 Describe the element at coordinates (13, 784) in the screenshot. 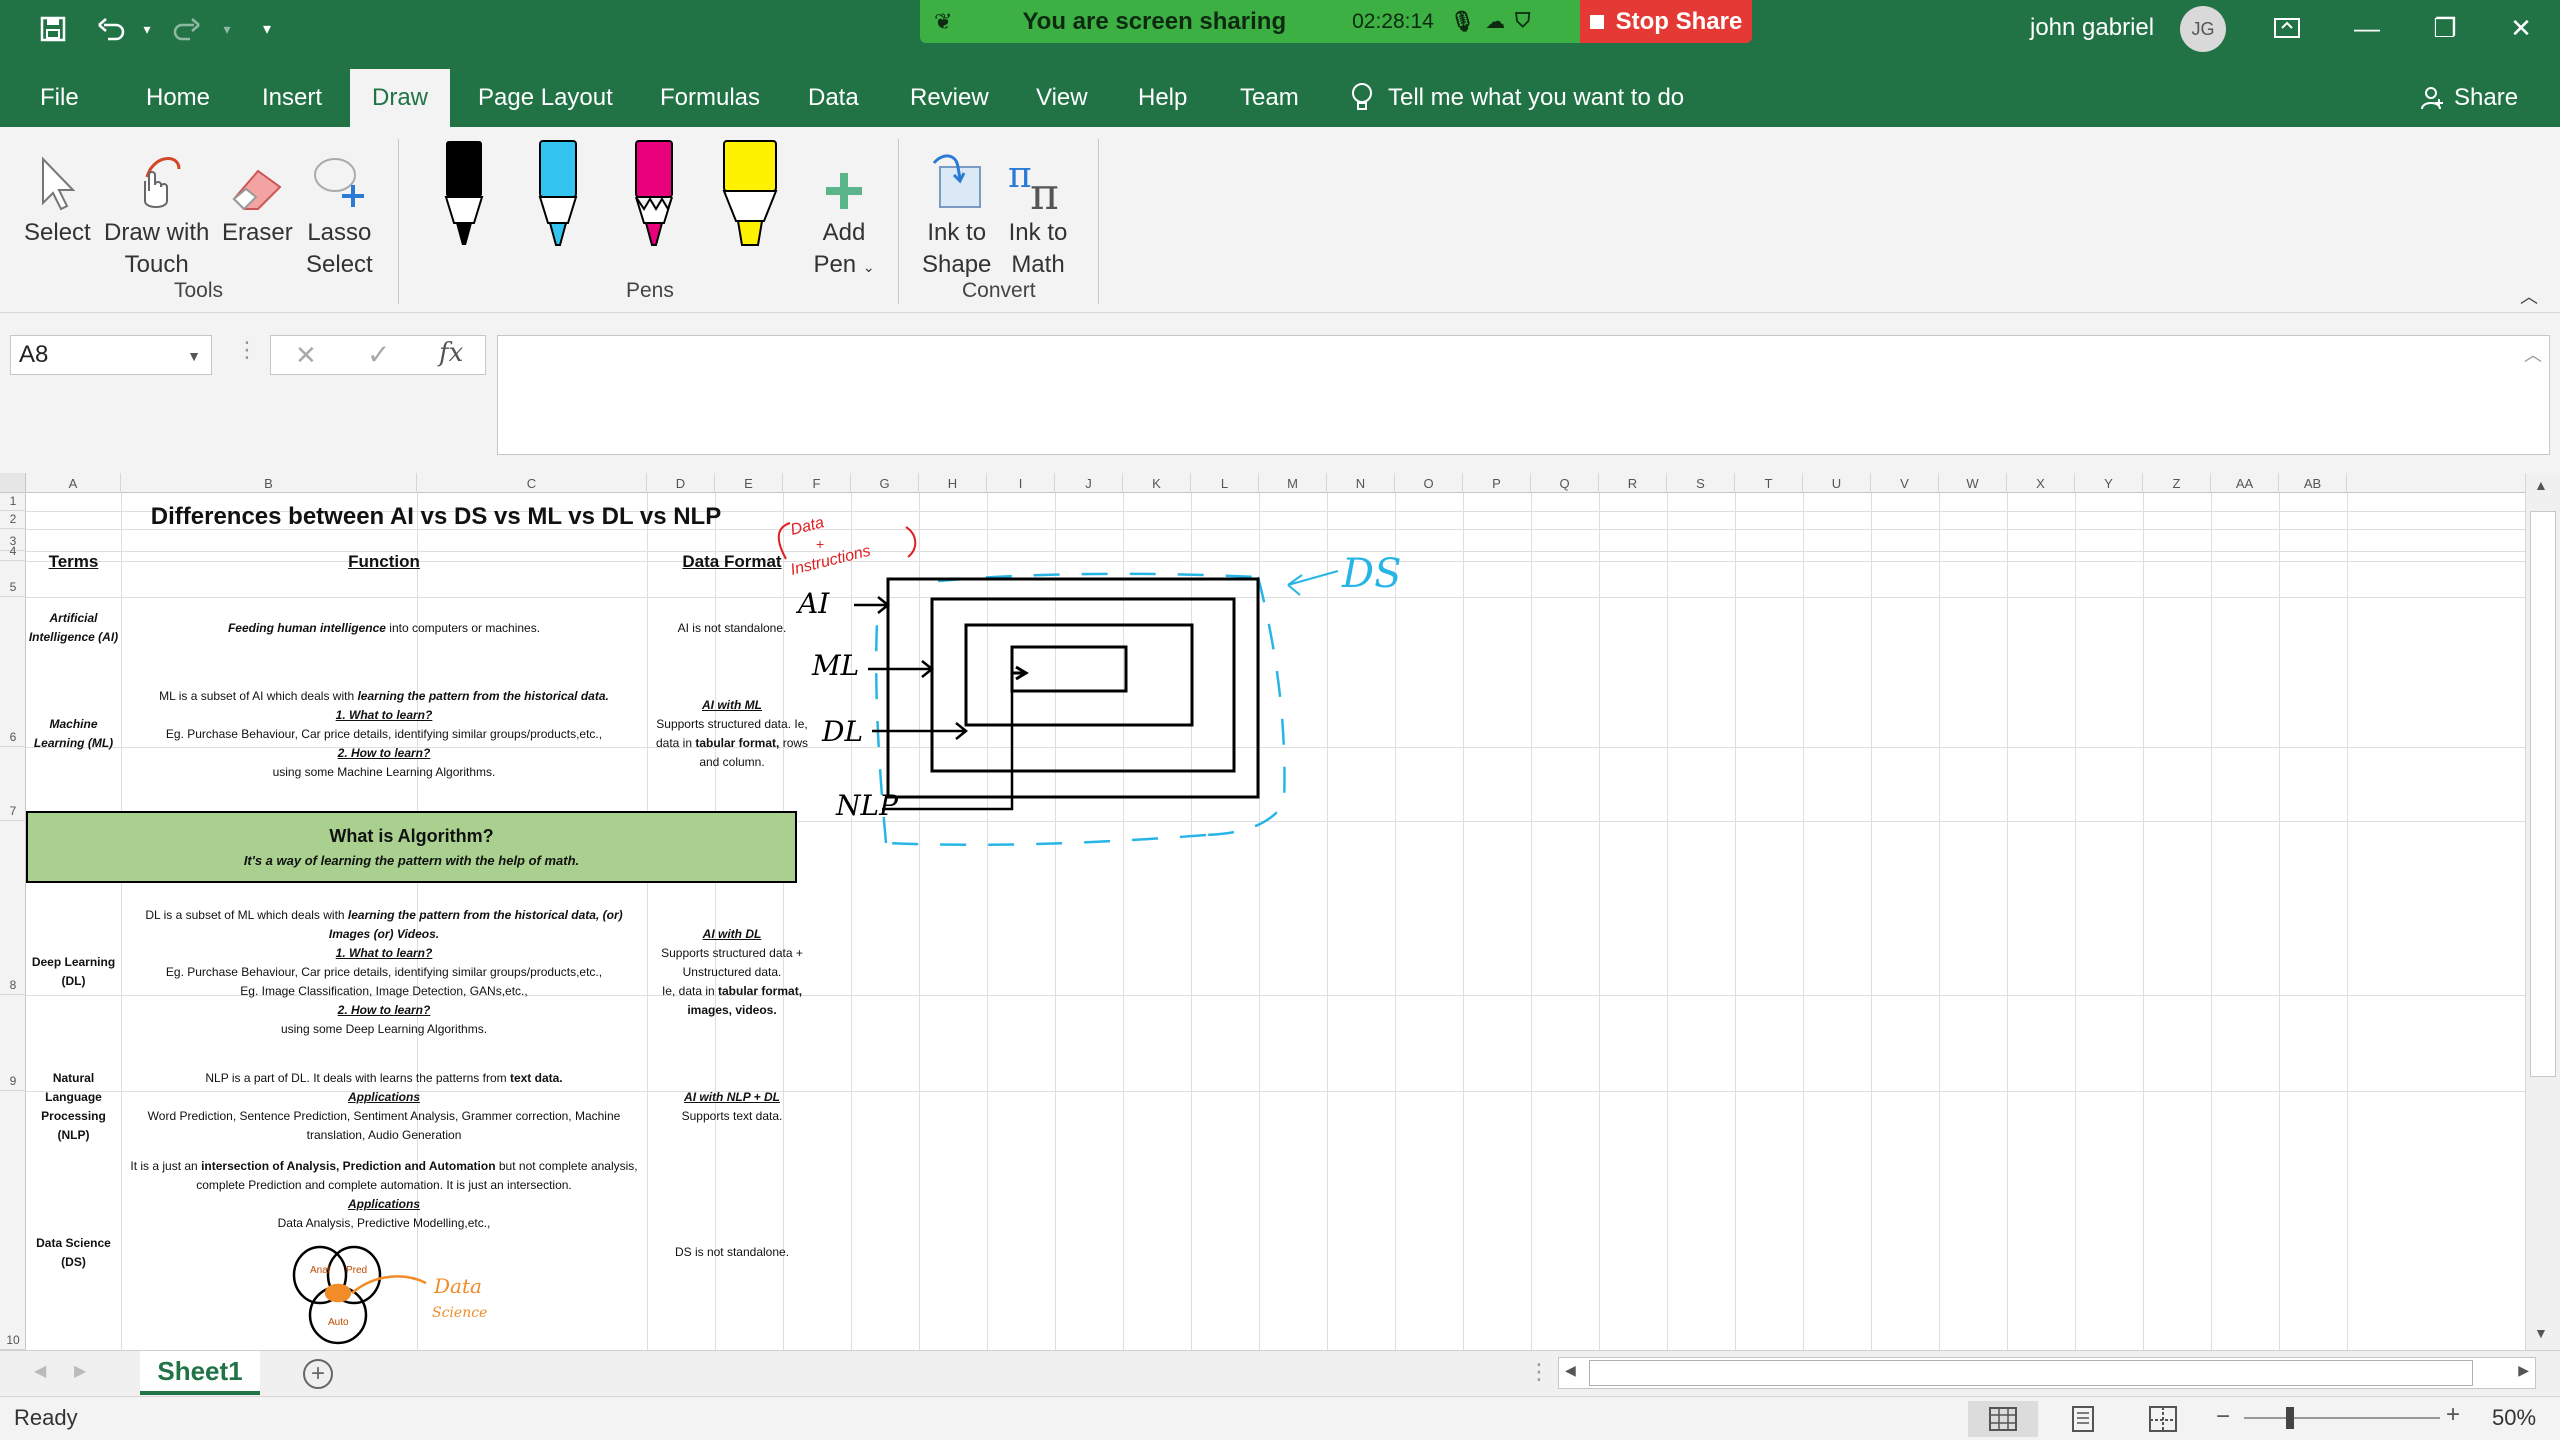

I see `row-header-7: 7` at that location.